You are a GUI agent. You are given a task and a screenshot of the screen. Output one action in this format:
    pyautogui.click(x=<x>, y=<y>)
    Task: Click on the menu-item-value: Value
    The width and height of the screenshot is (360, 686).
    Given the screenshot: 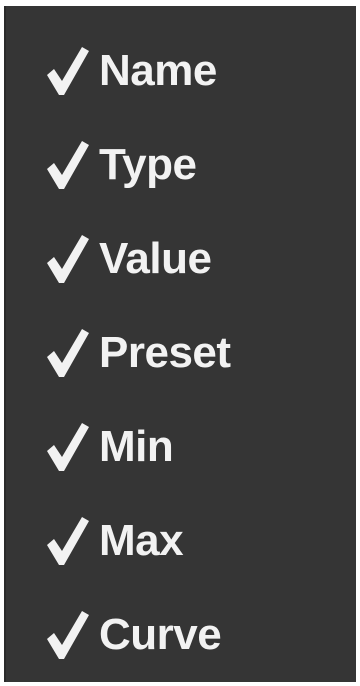 What is the action you would take?
    pyautogui.click(x=181, y=259)
    